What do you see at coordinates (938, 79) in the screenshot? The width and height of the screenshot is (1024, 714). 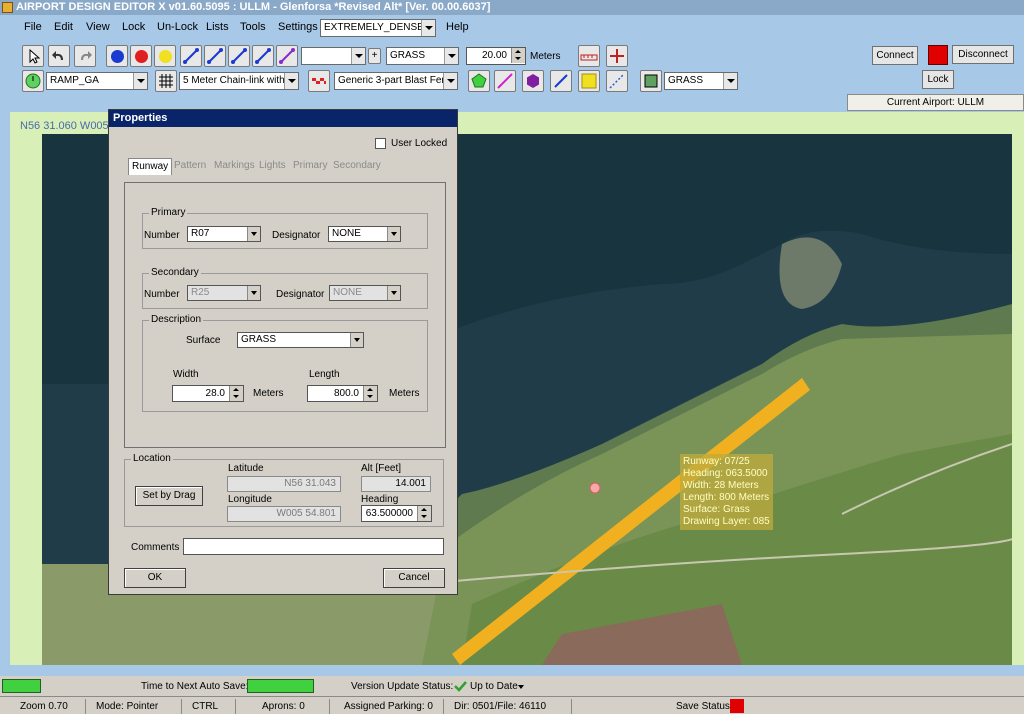 I see `lock-button: Lock` at bounding box center [938, 79].